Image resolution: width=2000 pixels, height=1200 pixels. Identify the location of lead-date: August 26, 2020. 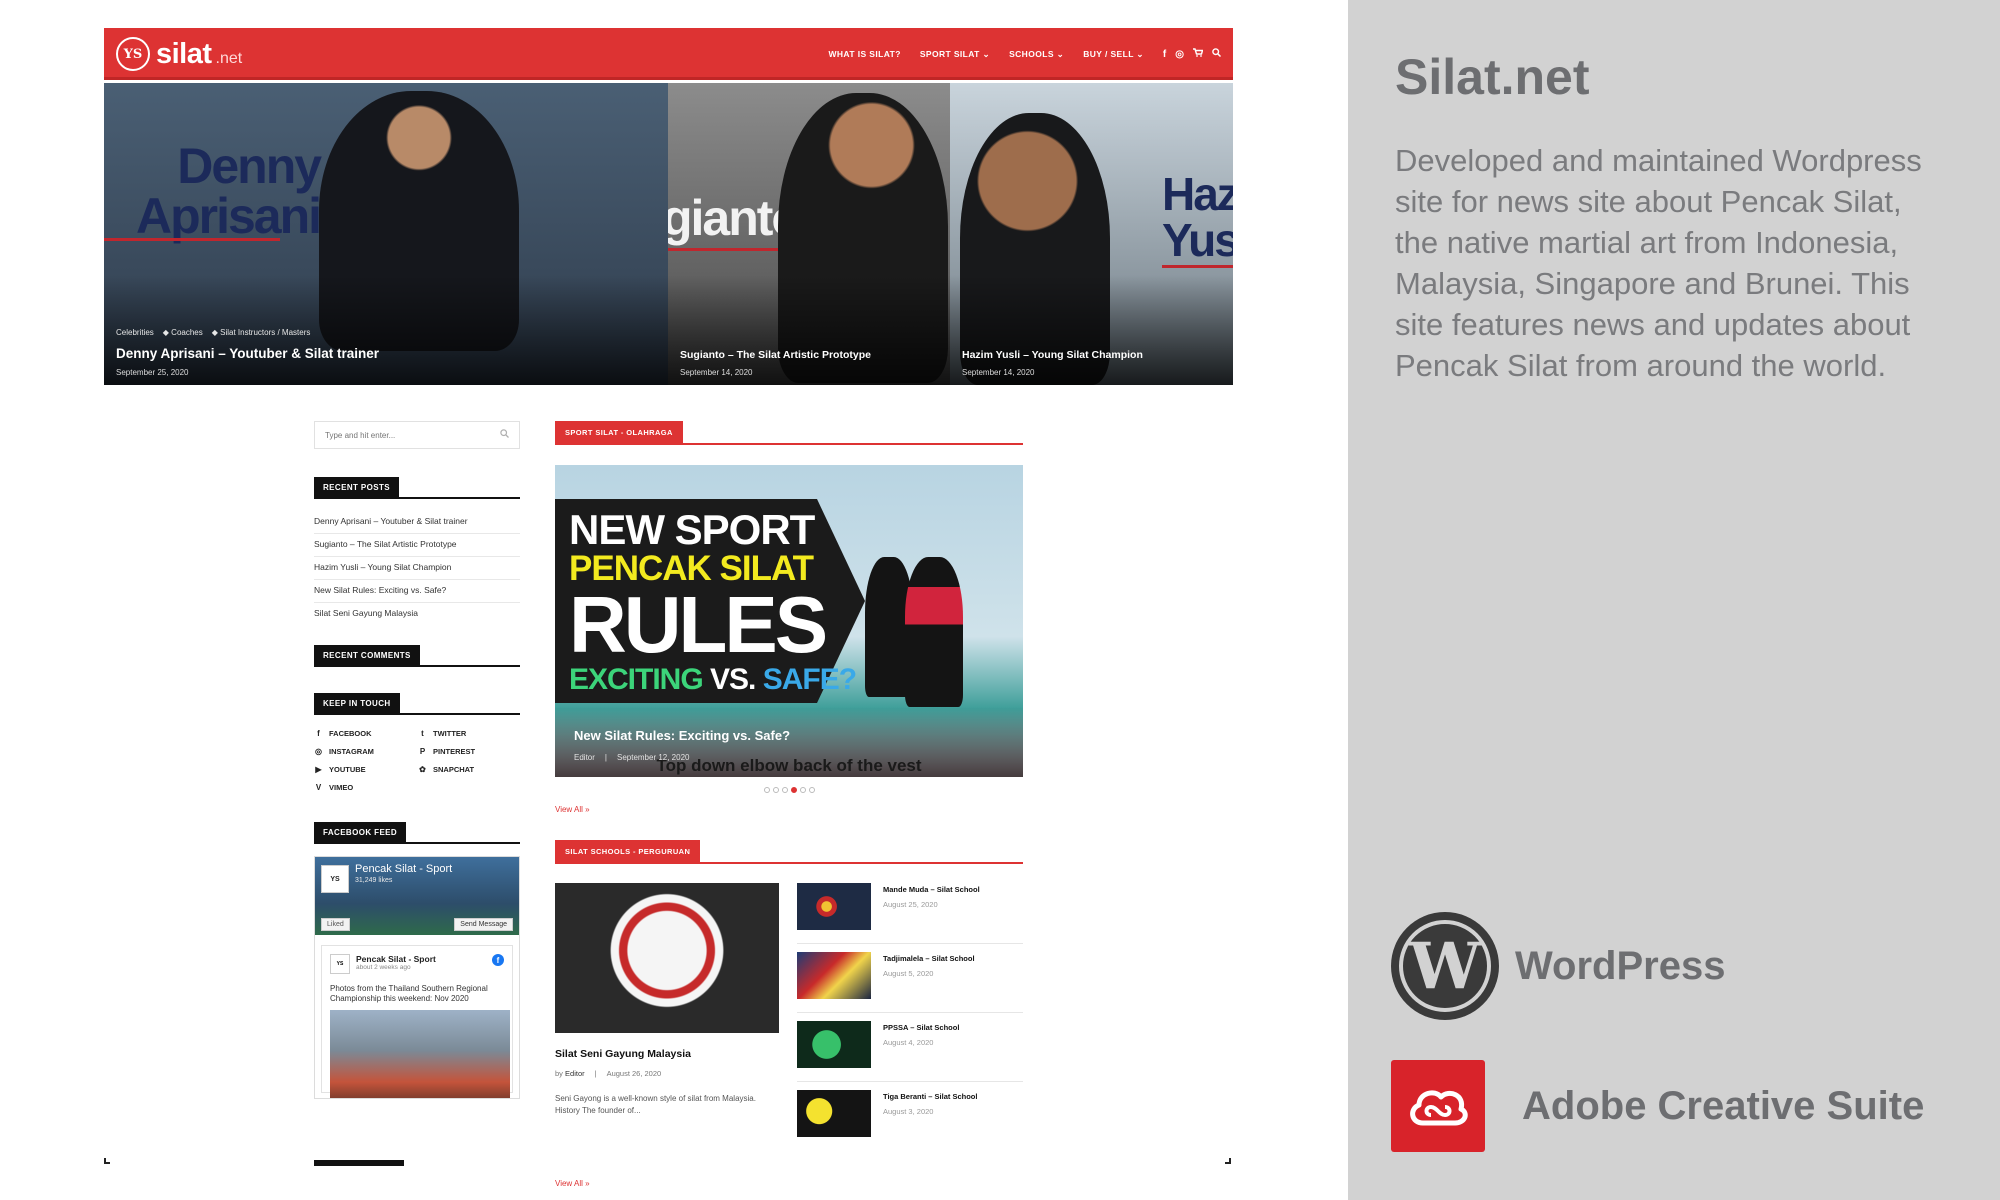
(634, 1073).